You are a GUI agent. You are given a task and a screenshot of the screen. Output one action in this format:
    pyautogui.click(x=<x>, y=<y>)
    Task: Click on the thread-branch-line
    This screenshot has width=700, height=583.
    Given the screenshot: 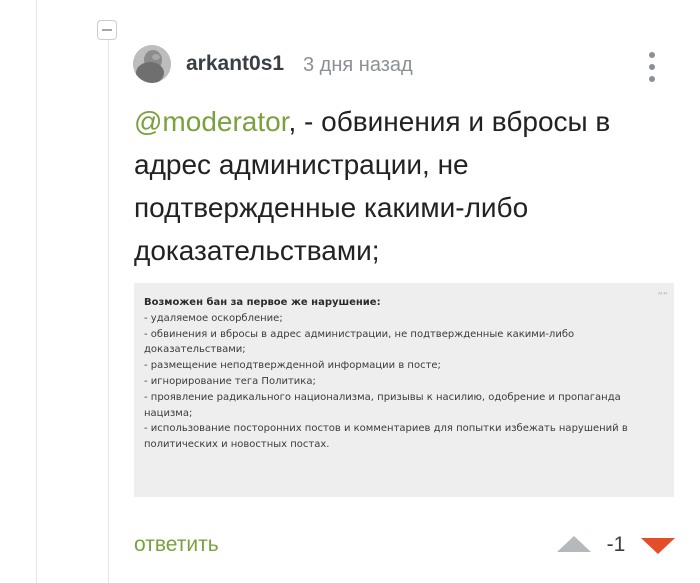 What is the action you would take?
    pyautogui.click(x=108, y=311)
    